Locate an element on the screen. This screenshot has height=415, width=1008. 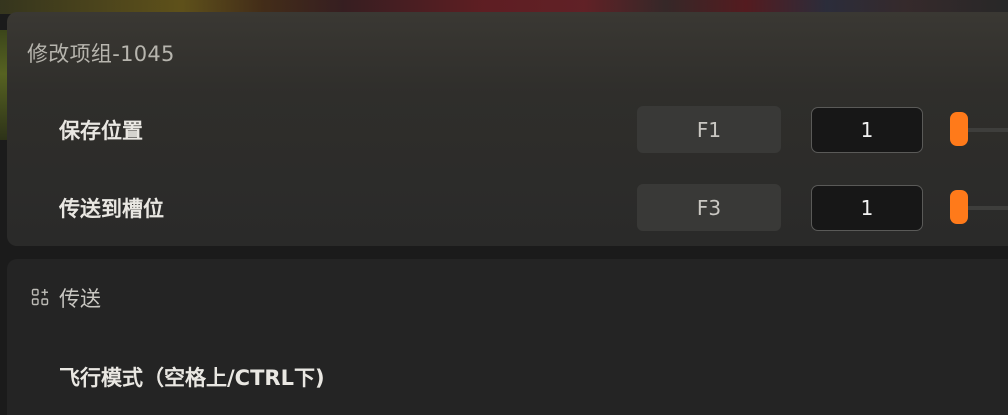
hotkey-button: F1 is located at coordinates (709, 129).